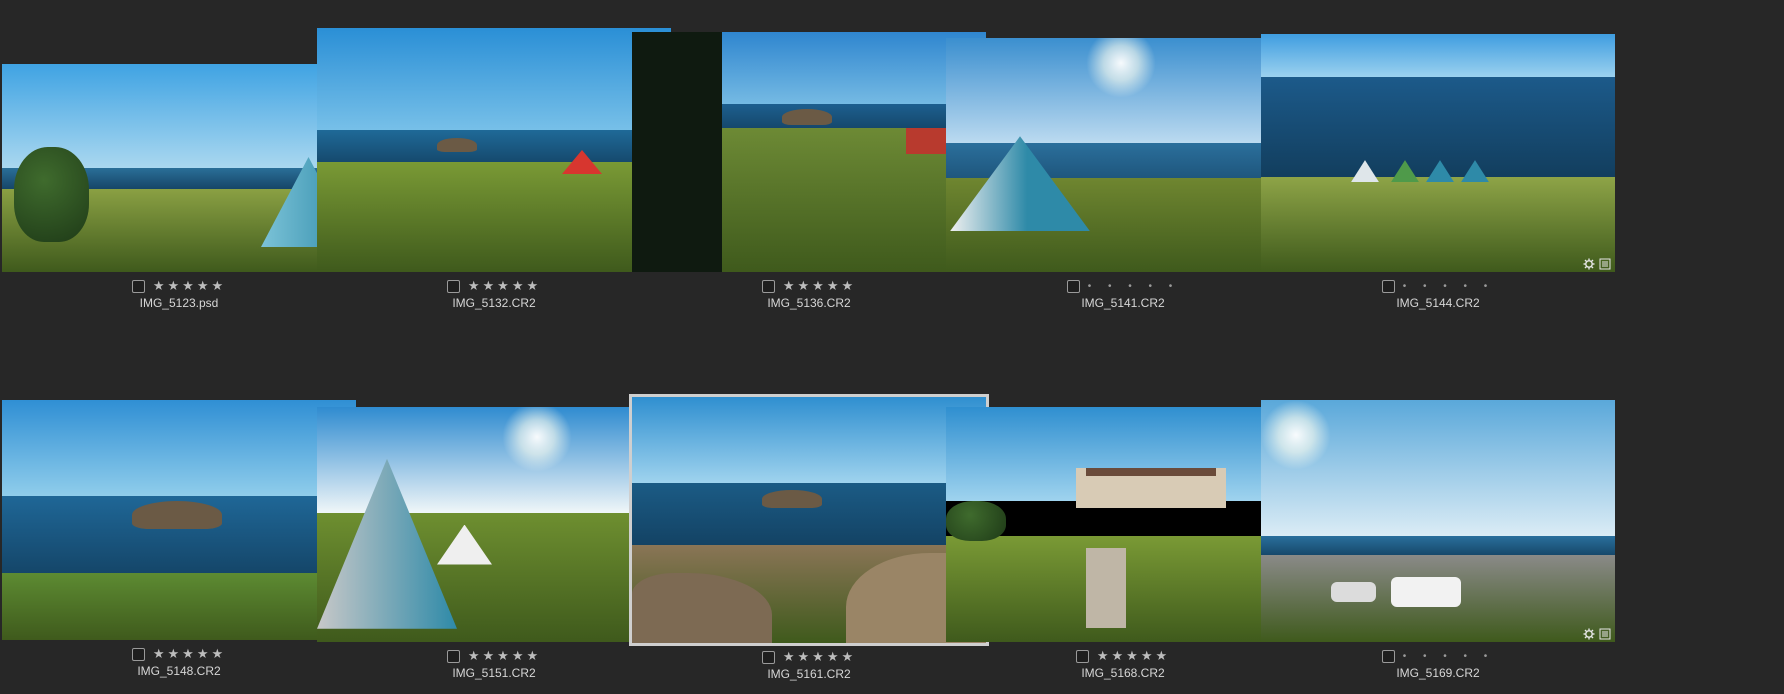 The image size is (1784, 694). Describe the element at coordinates (494, 673) in the screenshot. I see `filename-label: IMG_5151.CR2` at that location.